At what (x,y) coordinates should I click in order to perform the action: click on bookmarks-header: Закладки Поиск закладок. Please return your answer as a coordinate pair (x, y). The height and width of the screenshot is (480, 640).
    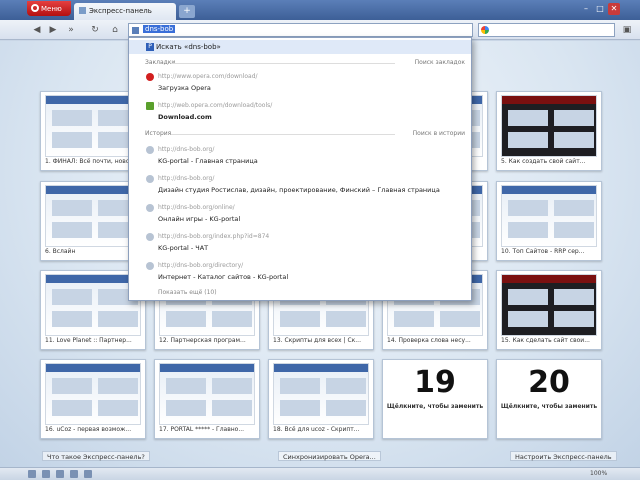
    Looking at the image, I should click on (305, 62).